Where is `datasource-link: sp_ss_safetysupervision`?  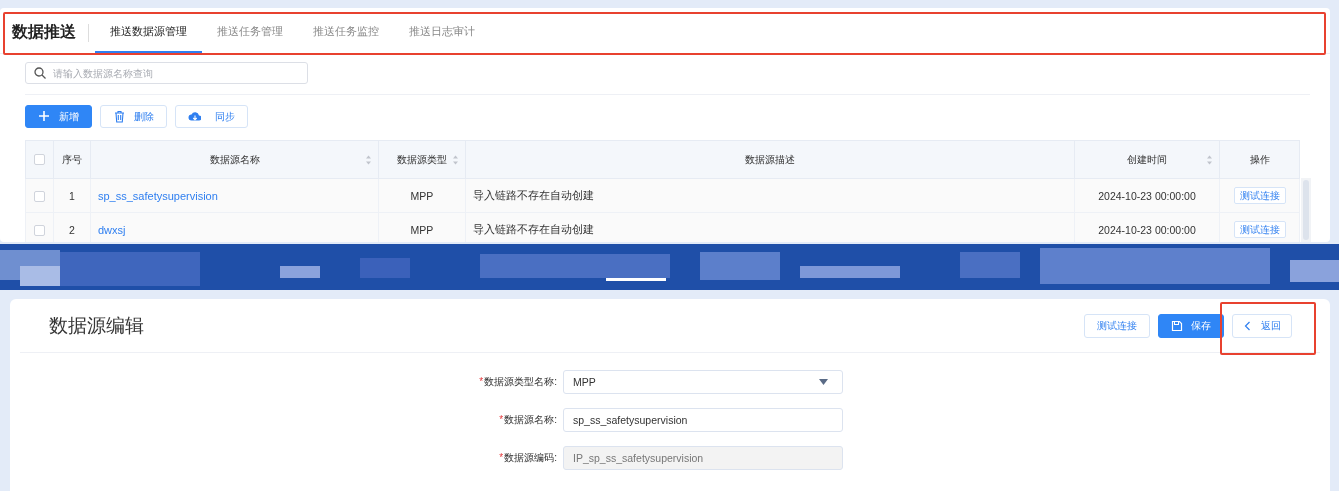
datasource-link: sp_ss_safetysupervision is located at coordinates (158, 195).